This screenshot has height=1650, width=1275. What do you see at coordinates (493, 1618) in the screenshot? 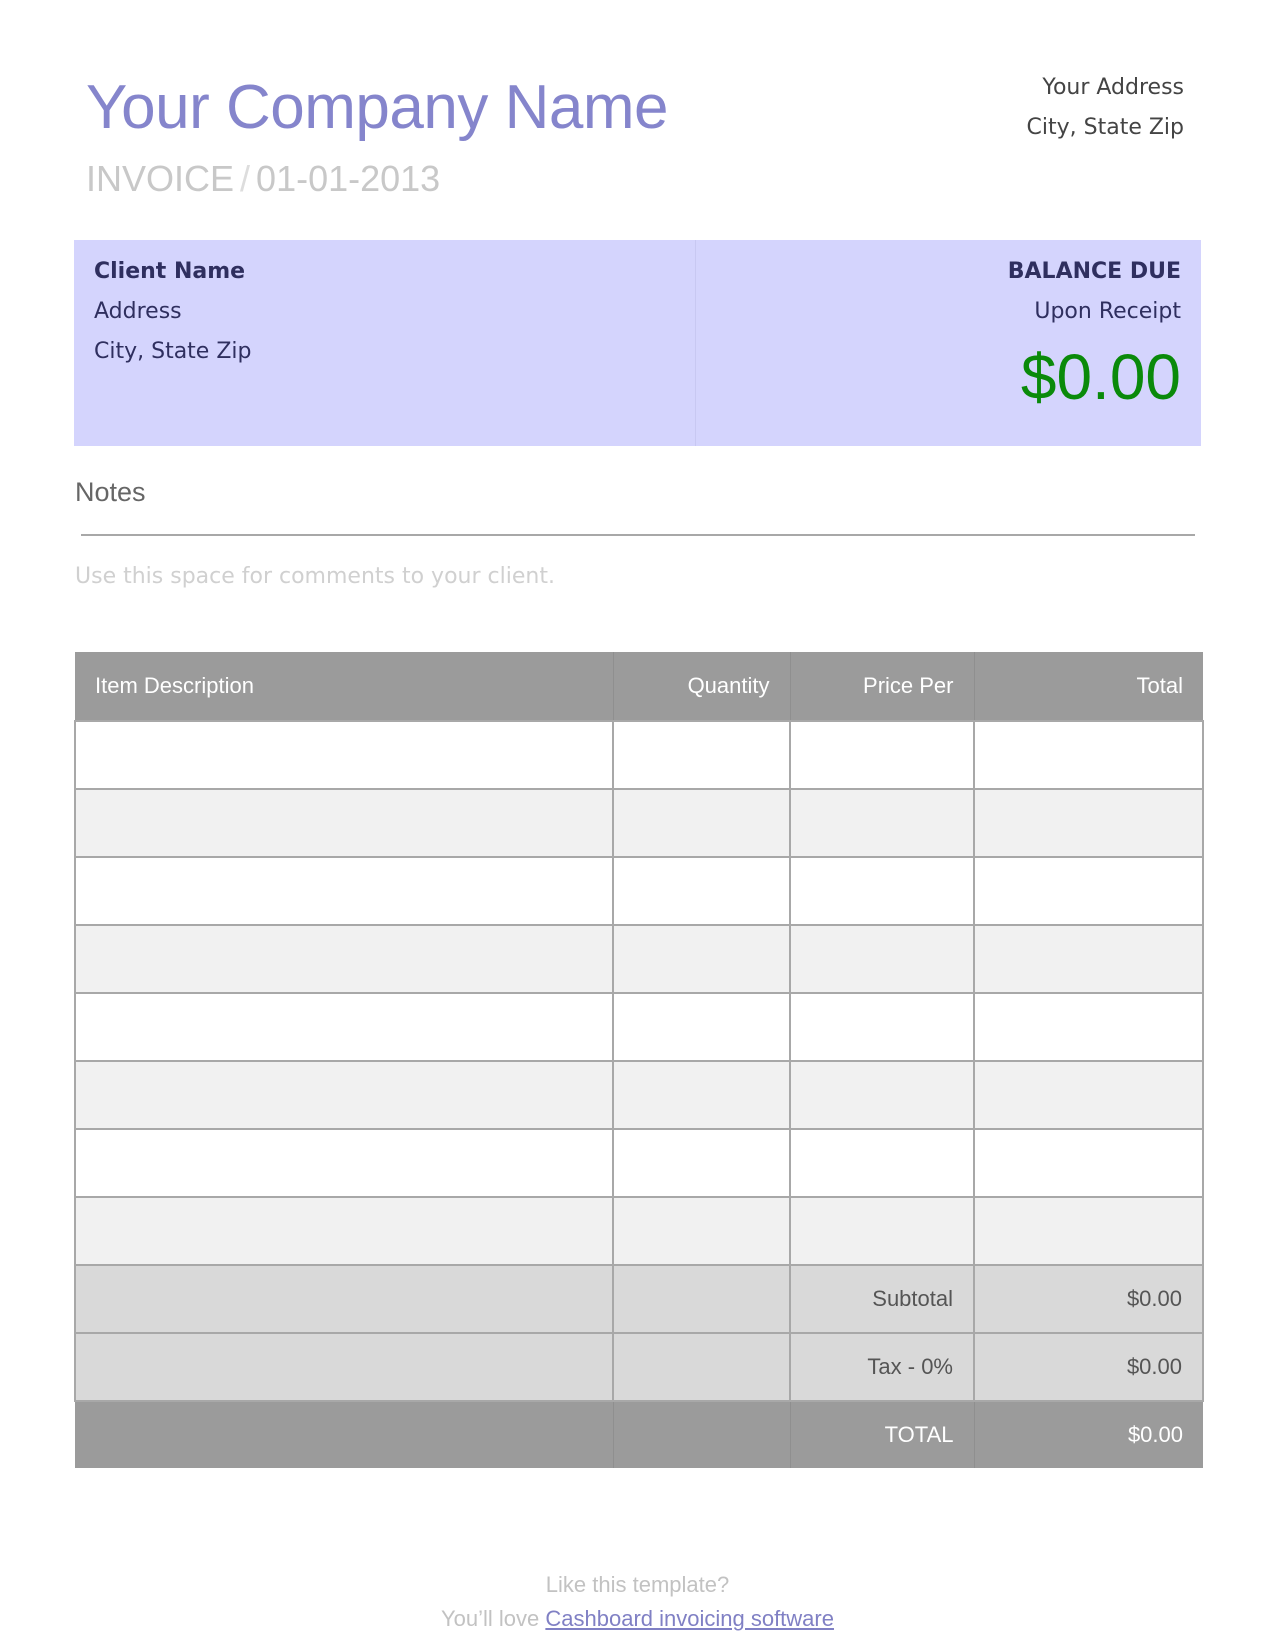
I see `footer-prefix: You’ll love` at bounding box center [493, 1618].